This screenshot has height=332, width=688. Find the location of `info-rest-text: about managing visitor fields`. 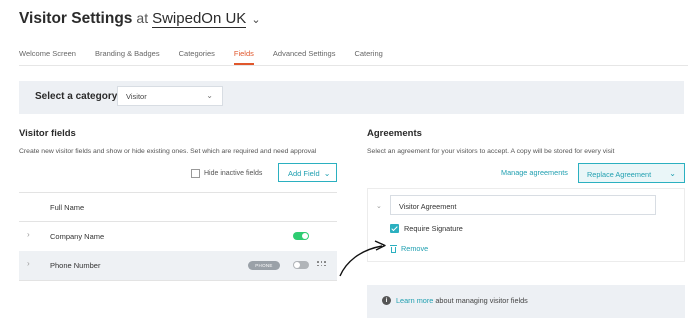

info-rest-text: about managing visitor fields is located at coordinates (480, 300).